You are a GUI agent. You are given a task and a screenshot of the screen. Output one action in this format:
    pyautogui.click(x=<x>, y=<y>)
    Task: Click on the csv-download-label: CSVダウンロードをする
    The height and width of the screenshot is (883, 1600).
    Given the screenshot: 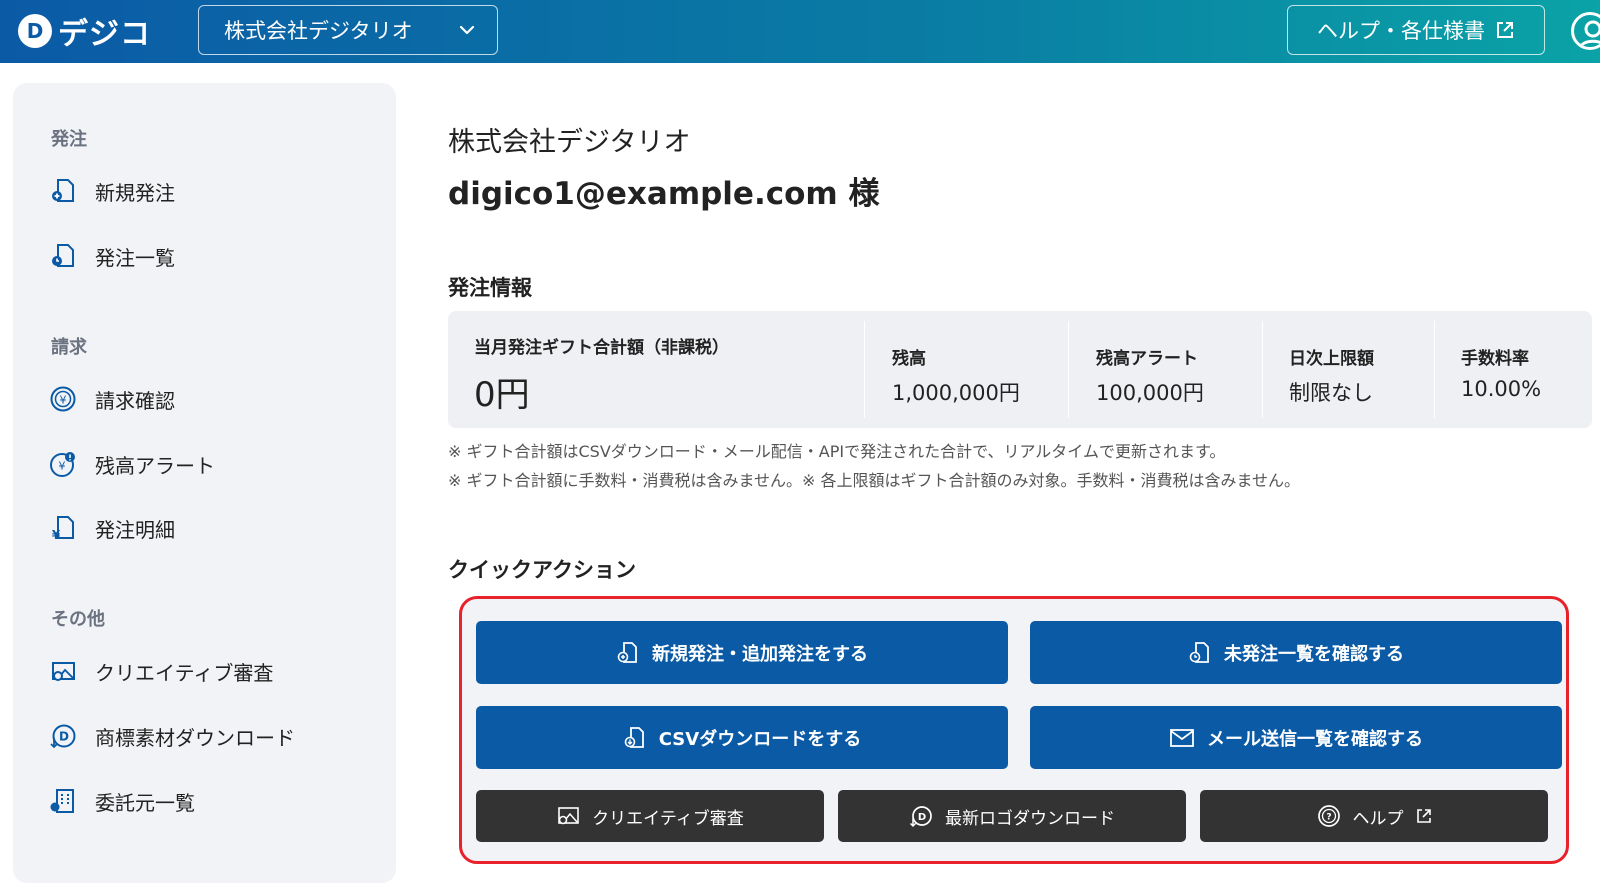 What is the action you would take?
    pyautogui.click(x=760, y=739)
    